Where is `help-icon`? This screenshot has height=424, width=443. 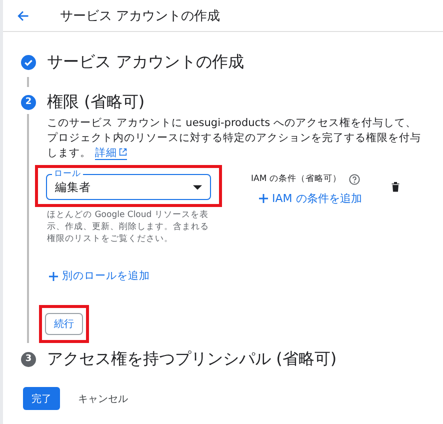
help-icon is located at coordinates (354, 179).